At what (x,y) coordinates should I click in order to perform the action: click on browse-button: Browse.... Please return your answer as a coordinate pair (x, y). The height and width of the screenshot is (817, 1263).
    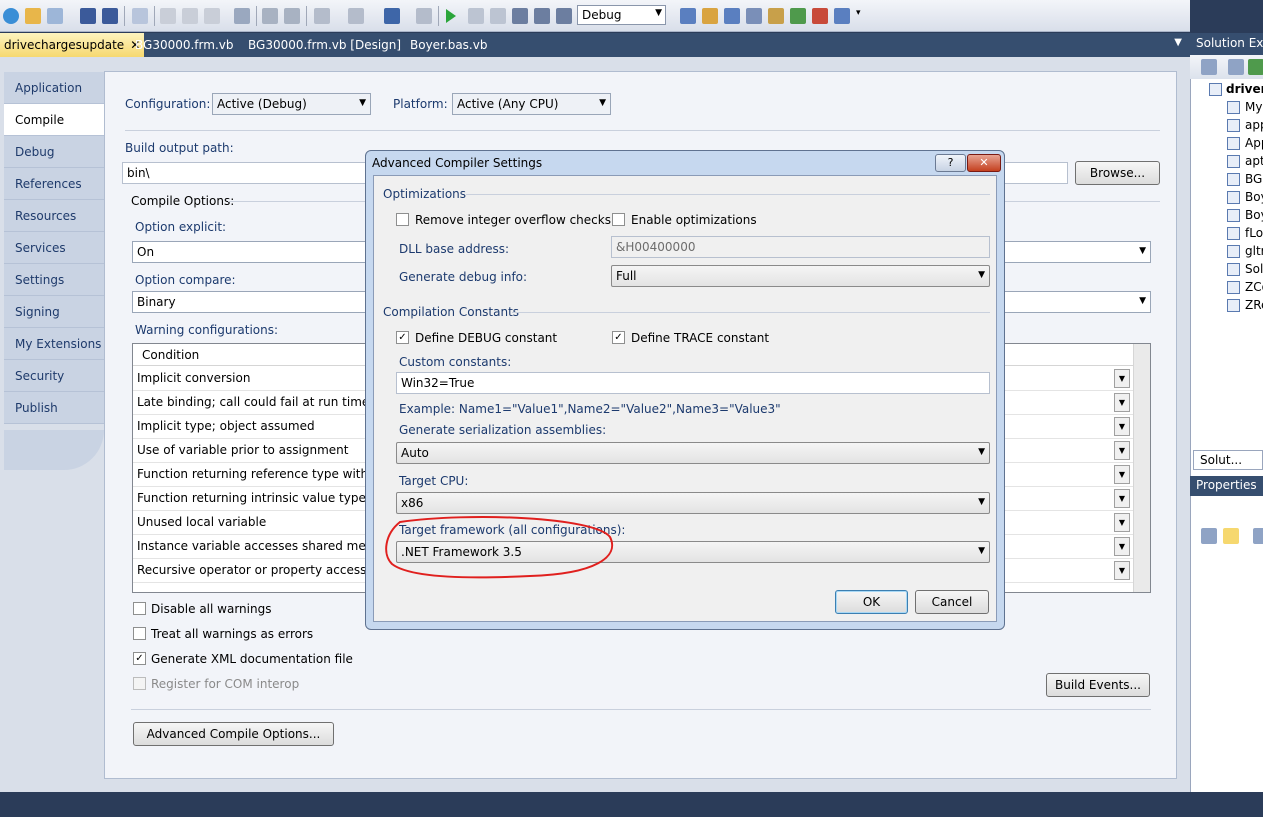
    Looking at the image, I should click on (1117, 173).